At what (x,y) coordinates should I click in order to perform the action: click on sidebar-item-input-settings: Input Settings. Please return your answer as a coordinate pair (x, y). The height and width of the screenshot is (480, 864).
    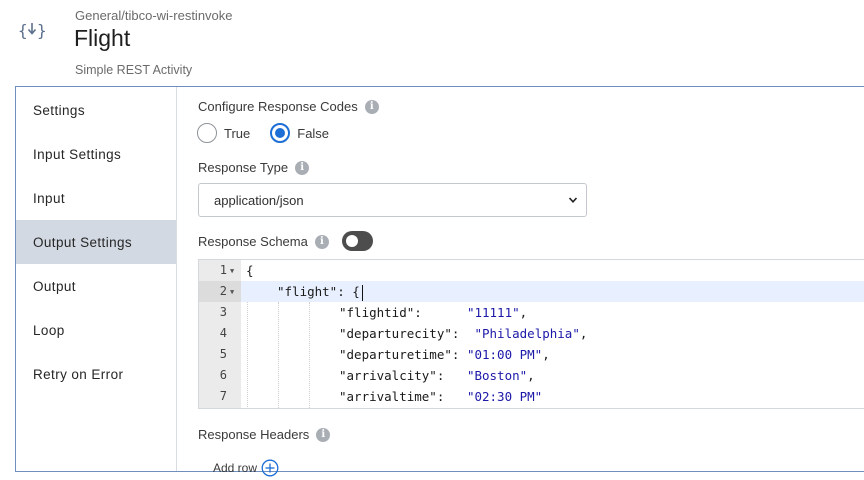
    Looking at the image, I should click on (96, 154).